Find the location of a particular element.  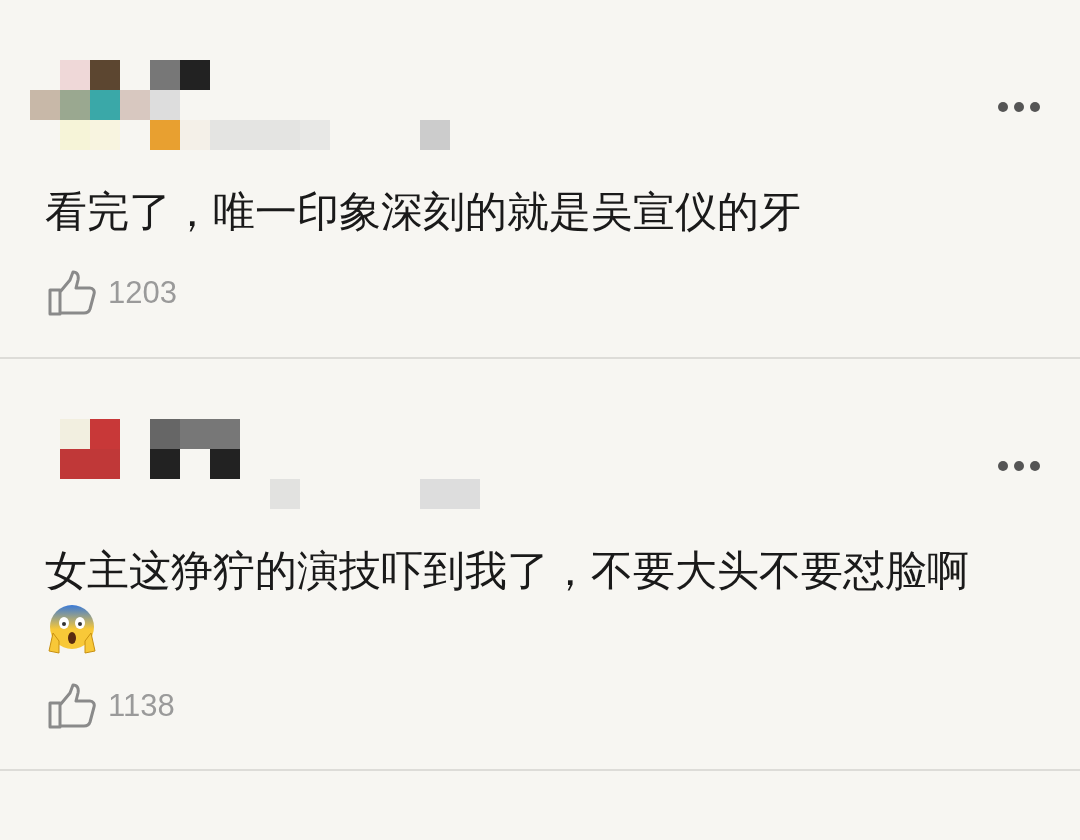

comment-text: 女主这狰狞的演技吓到我了，不要大头不要怼脸啊 is located at coordinates (507, 570).